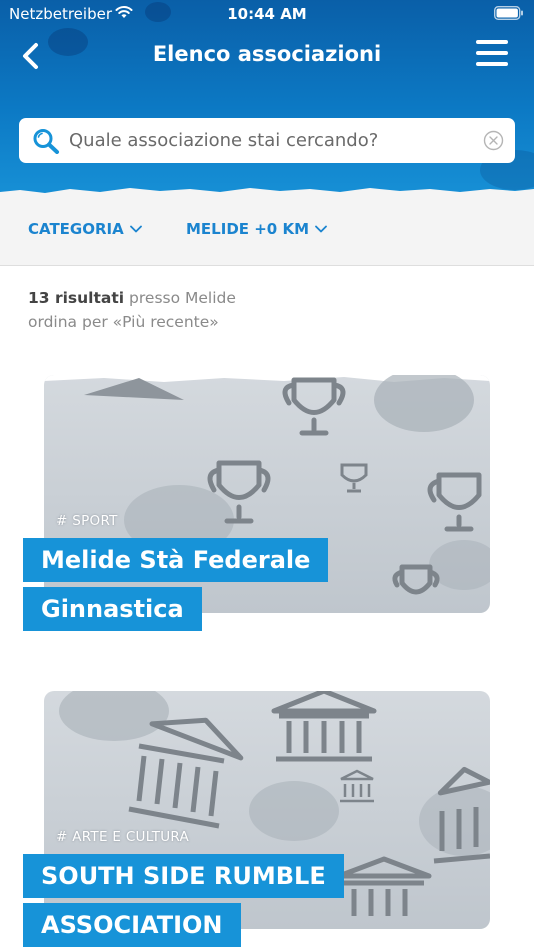 The image size is (534, 950). I want to click on search-icon, so click(46, 141).